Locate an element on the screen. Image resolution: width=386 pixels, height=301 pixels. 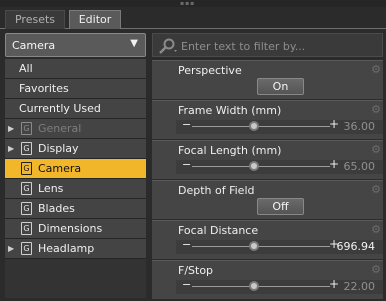
property-depth-of-field: Depth of Field ⚙ Off is located at coordinates (267, 199).